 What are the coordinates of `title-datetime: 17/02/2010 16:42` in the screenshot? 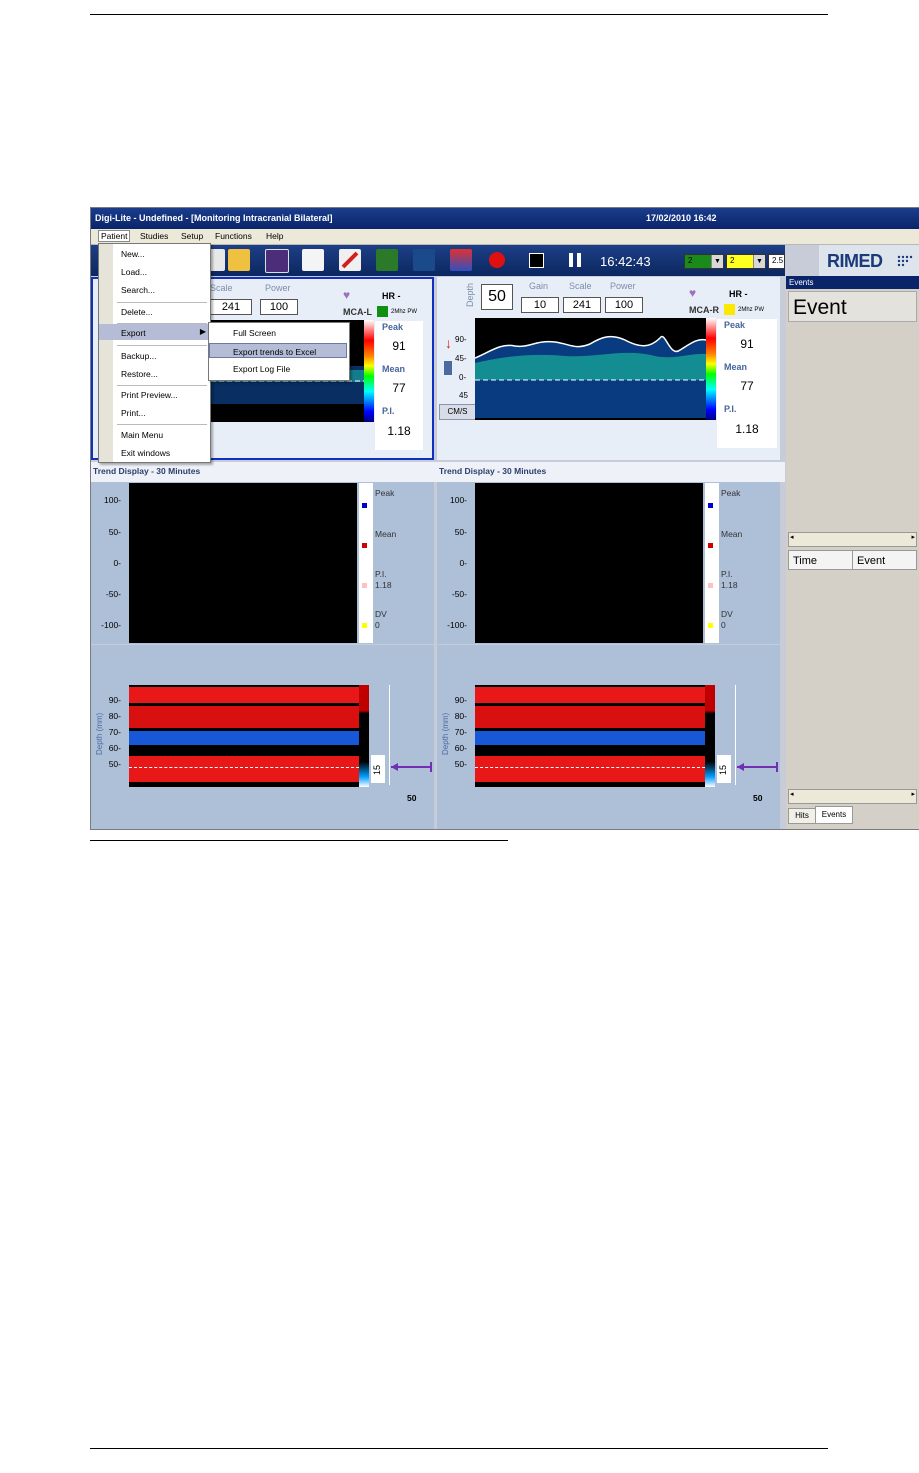 It's located at (681, 218).